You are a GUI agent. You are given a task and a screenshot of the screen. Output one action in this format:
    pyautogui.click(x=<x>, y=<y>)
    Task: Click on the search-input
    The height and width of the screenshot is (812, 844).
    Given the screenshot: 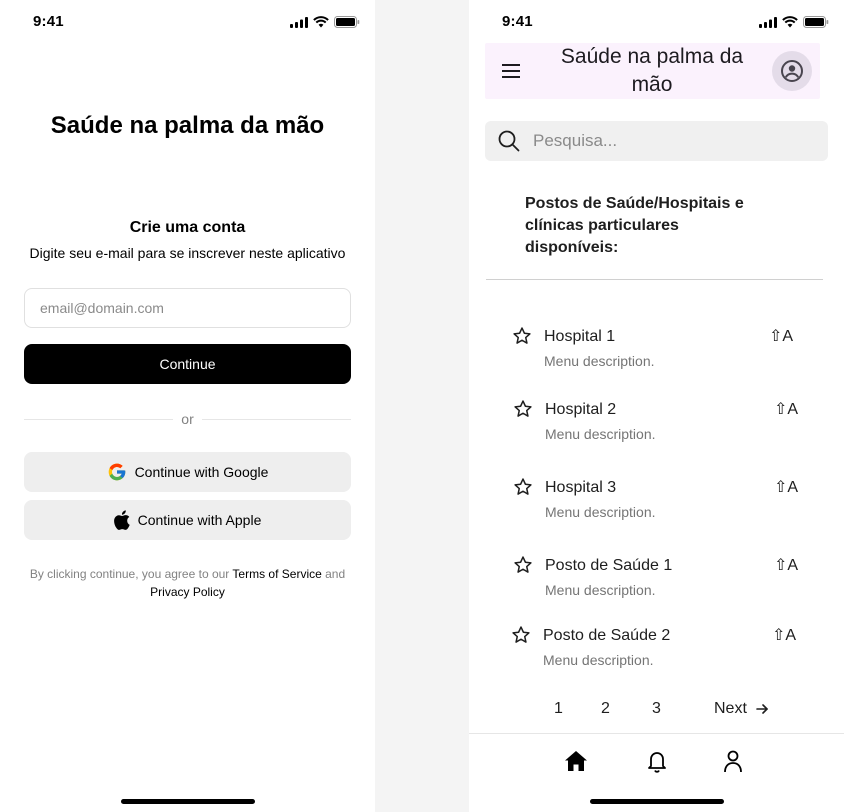 What is the action you would take?
    pyautogui.click(x=673, y=141)
    